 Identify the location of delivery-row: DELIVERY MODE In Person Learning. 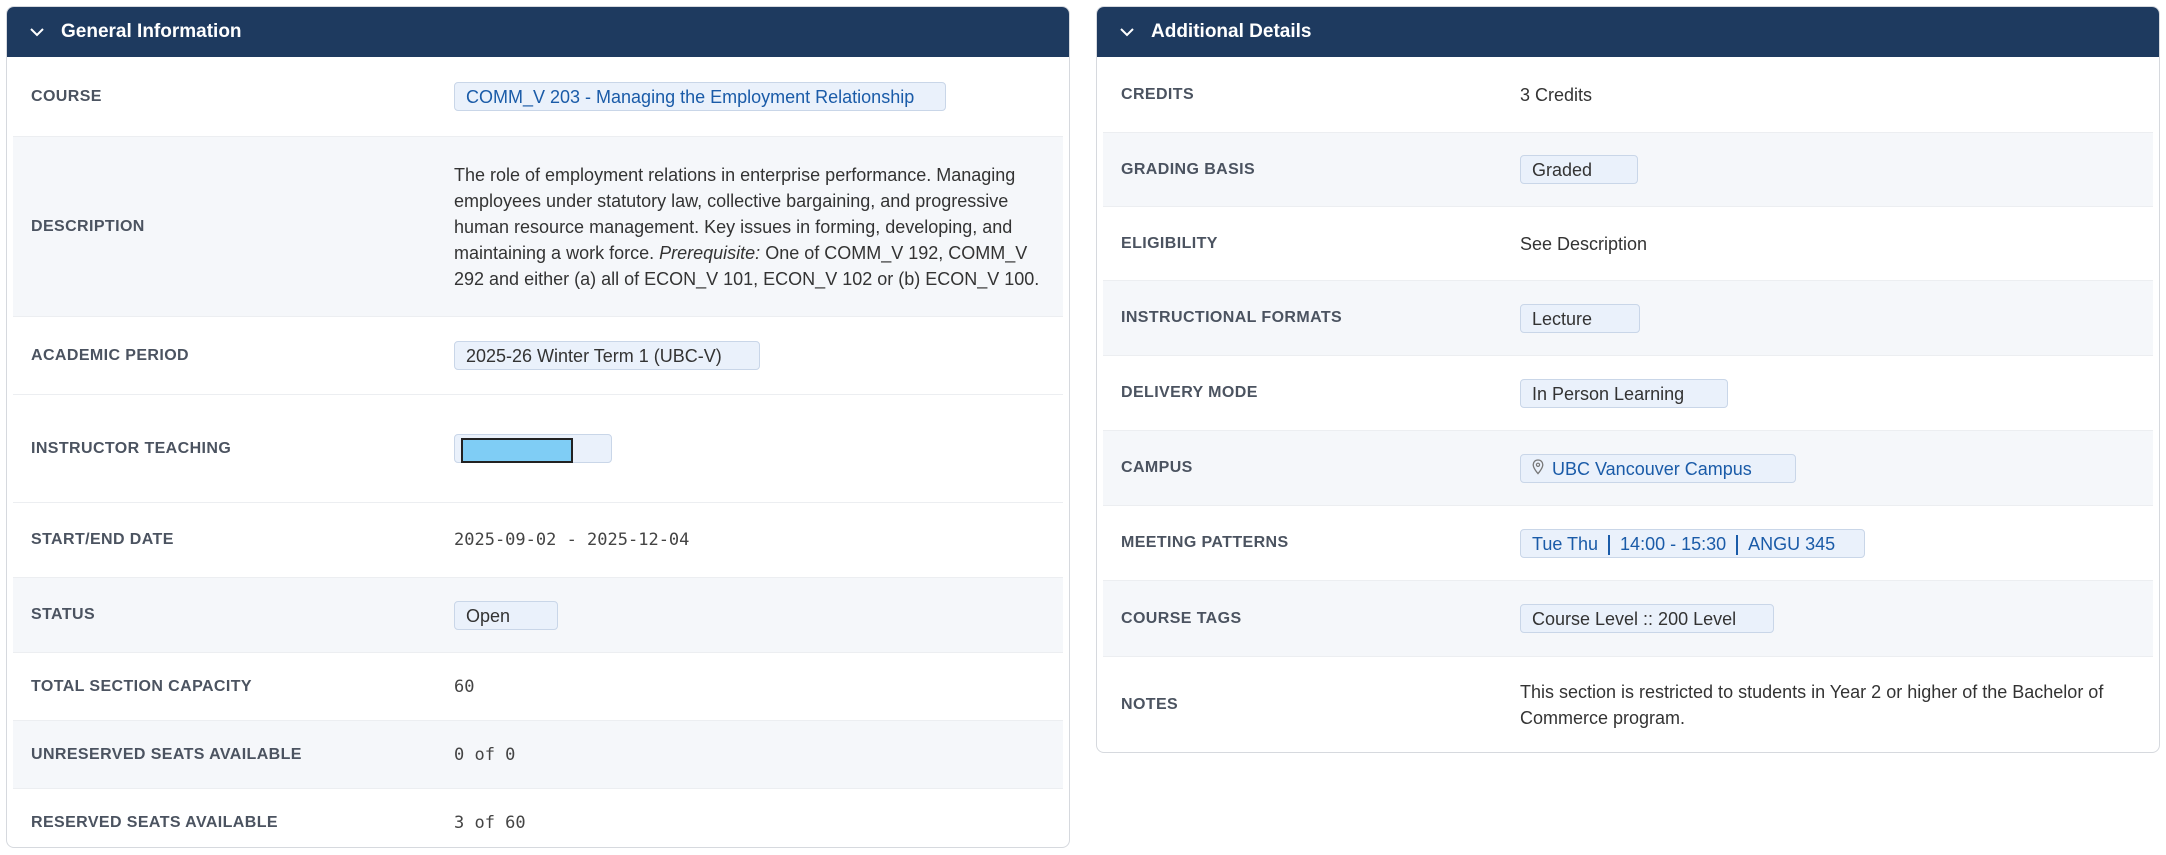
(1628, 393).